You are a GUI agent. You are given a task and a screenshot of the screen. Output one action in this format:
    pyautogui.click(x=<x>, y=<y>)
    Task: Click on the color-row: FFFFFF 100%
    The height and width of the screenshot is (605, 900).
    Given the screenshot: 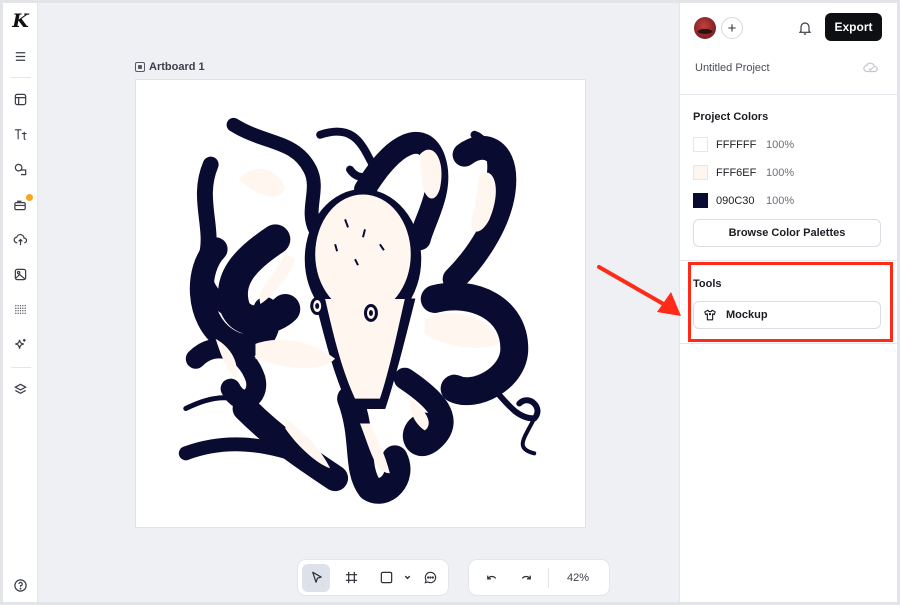 What is the action you would take?
    pyautogui.click(x=743, y=144)
    